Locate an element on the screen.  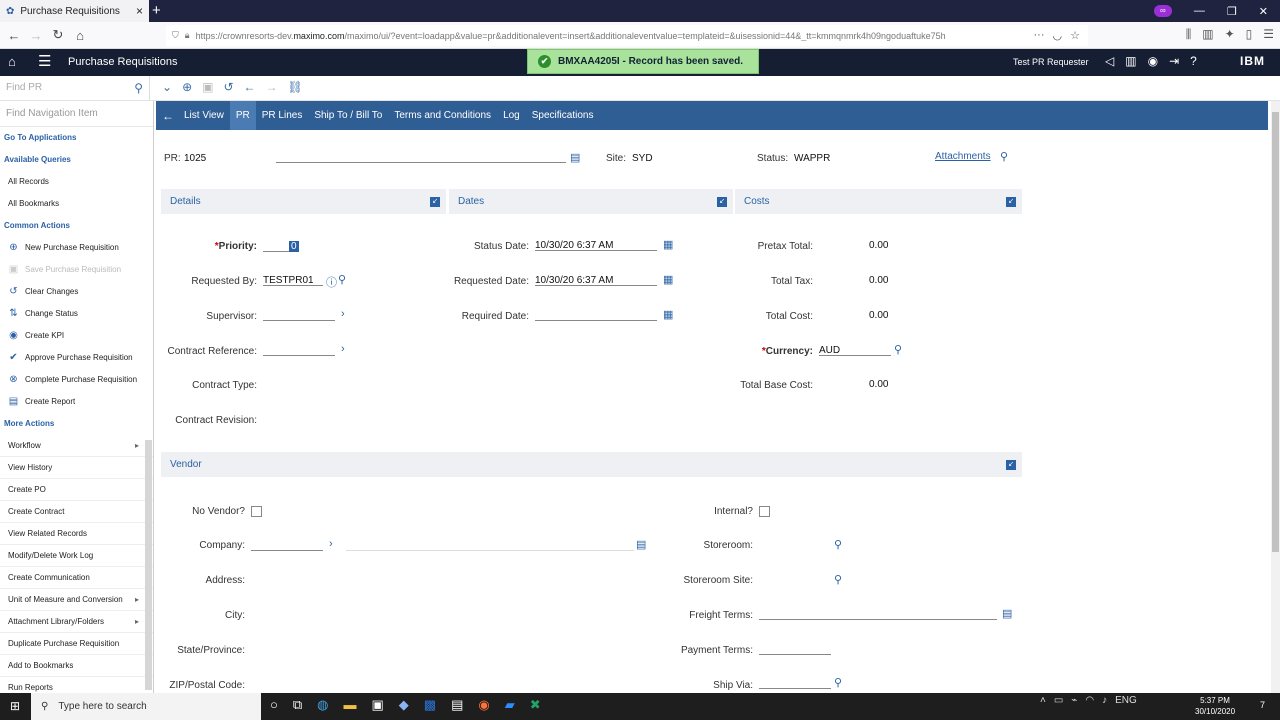
language-indicator: ENG is located at coordinates (1126, 700).